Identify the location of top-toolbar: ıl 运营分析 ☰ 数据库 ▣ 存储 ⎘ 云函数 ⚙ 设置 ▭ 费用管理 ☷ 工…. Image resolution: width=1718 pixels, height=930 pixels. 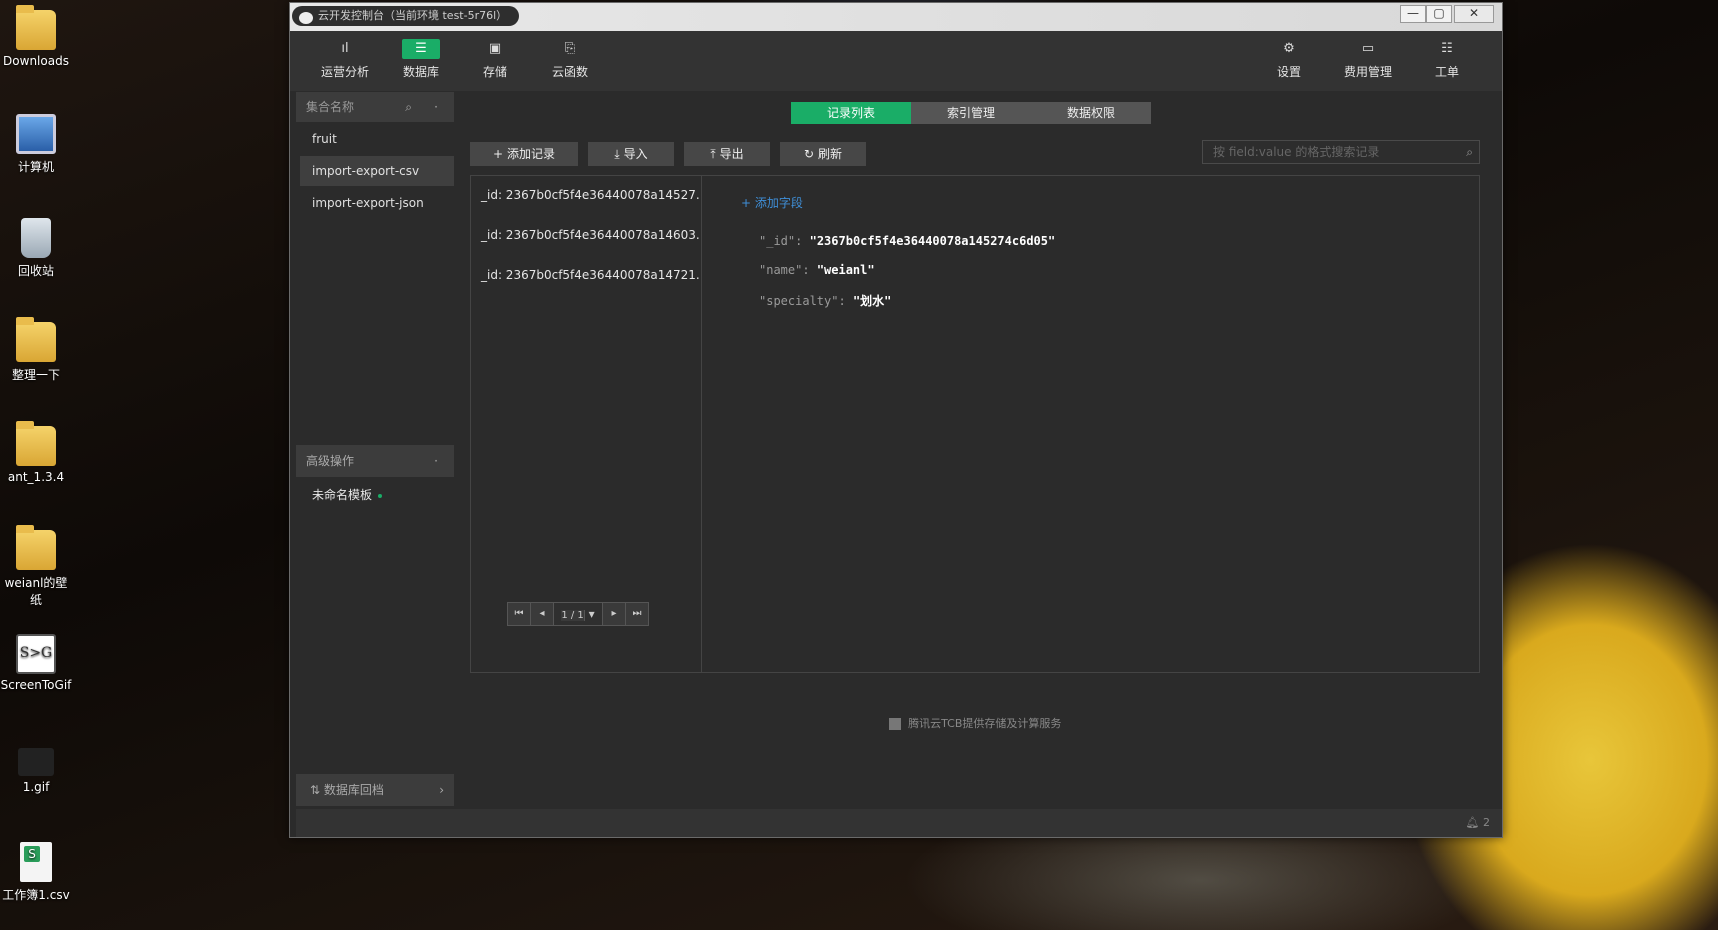
(896, 61).